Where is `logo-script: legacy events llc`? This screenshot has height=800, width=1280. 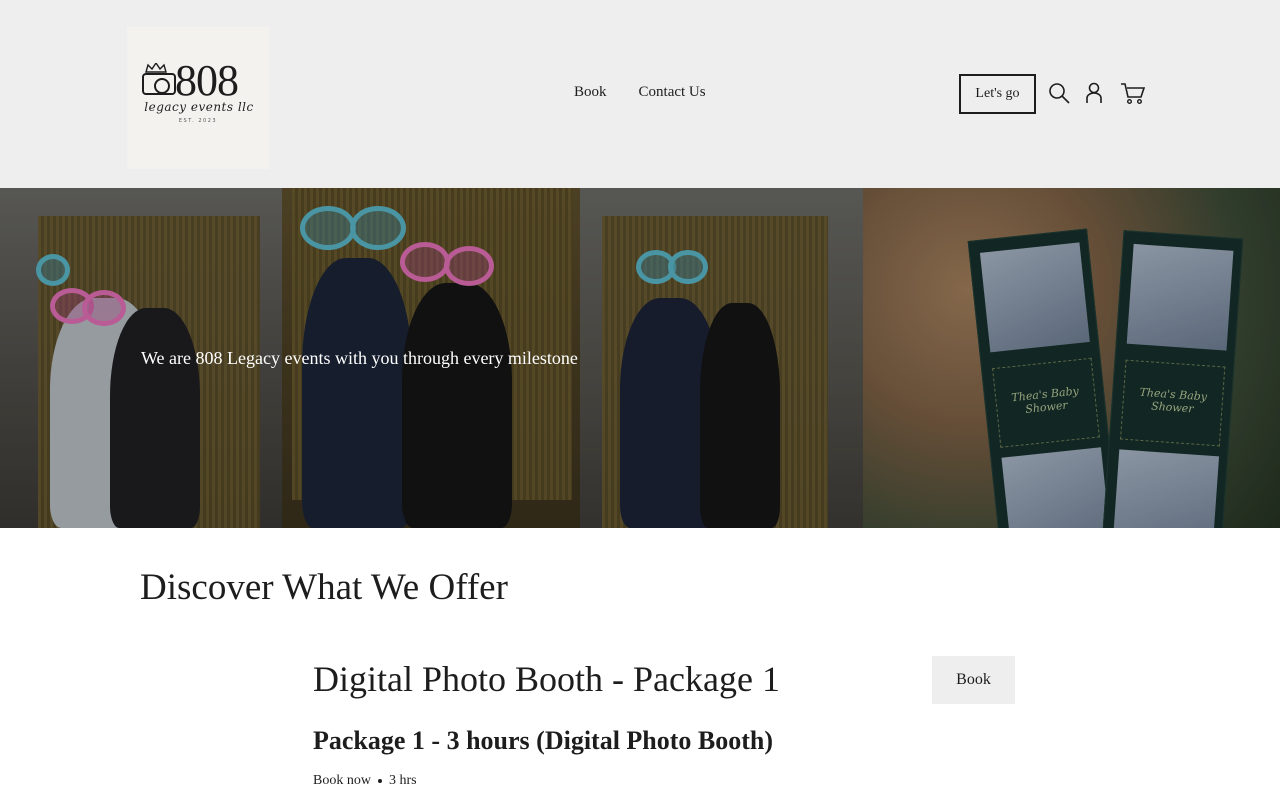
logo-script: legacy events llc is located at coordinates (199, 107).